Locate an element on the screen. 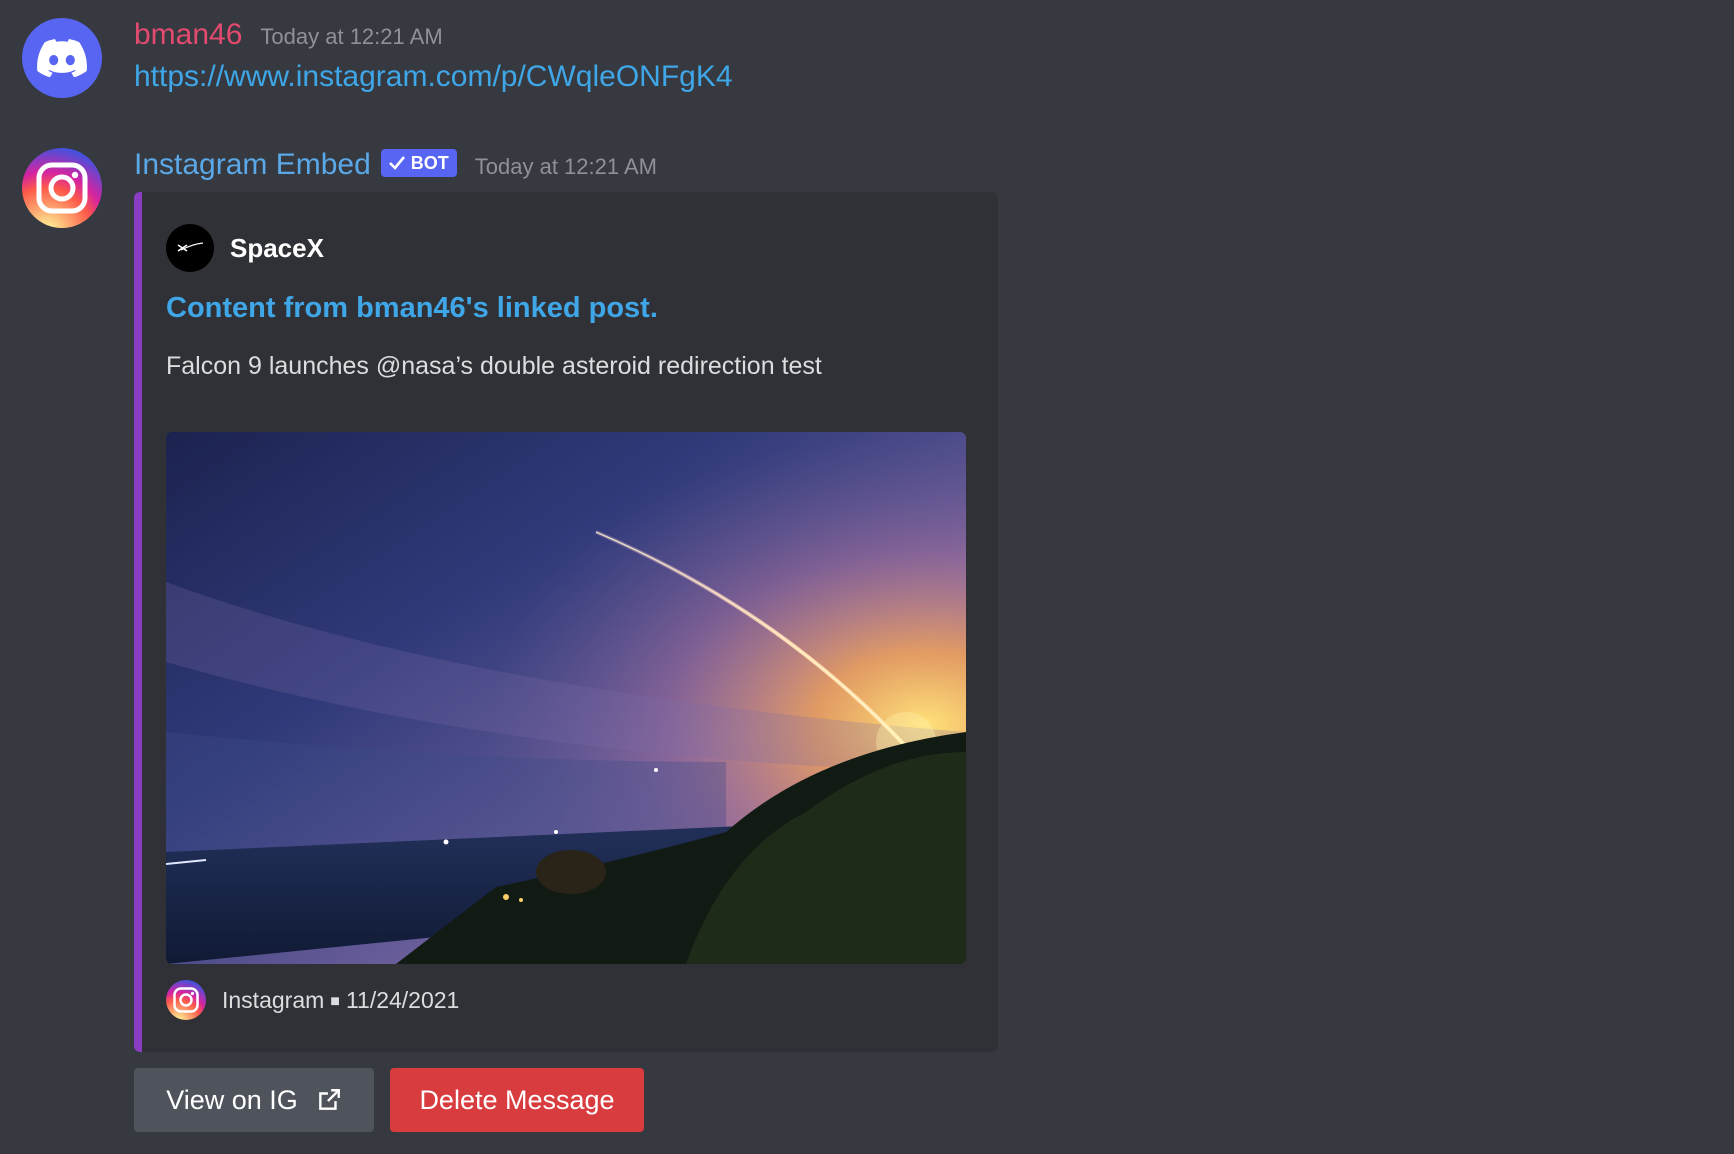 The width and height of the screenshot is (1734, 1154). message-header: bman46 Today at 12:21 AM is located at coordinates (288, 35).